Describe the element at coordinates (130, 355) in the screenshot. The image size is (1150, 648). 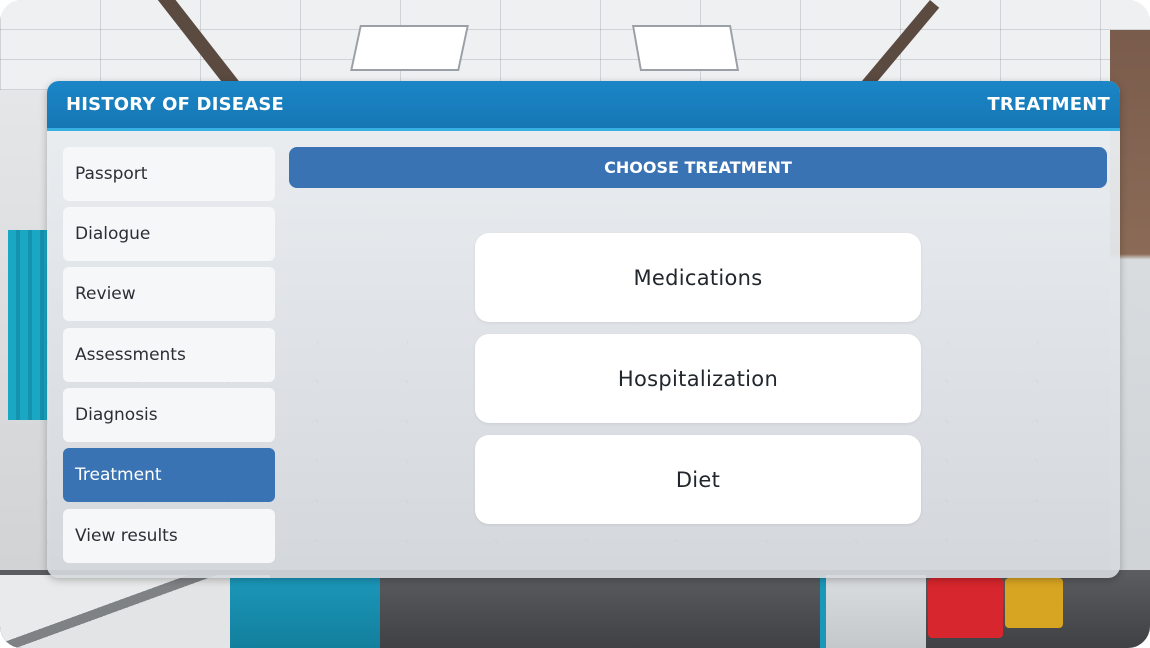
I see `sidebar-item-label: Assessments` at that location.